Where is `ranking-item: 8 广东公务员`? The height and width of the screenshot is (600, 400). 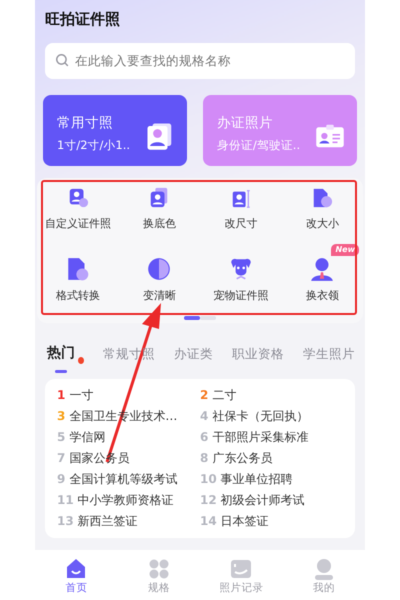 ranking-item: 8 广东公务员 is located at coordinates (271, 458).